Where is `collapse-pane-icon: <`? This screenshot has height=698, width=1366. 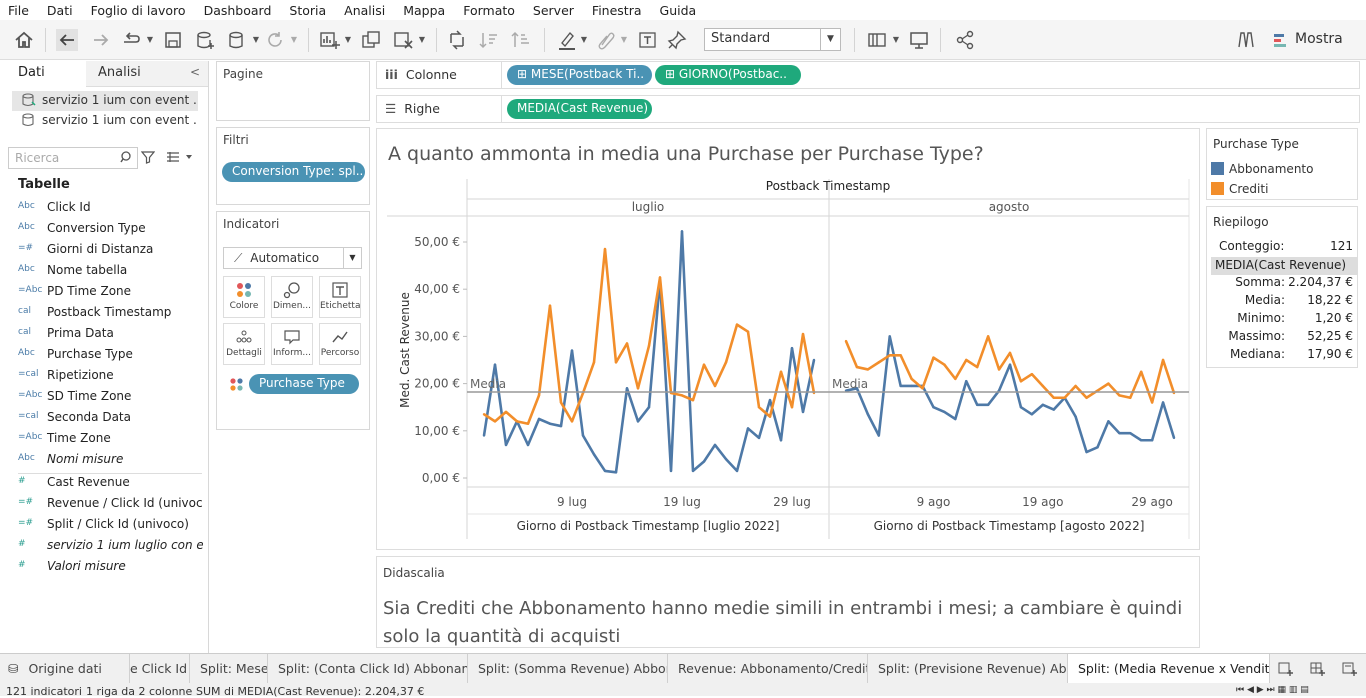 collapse-pane-icon: < is located at coordinates (195, 72).